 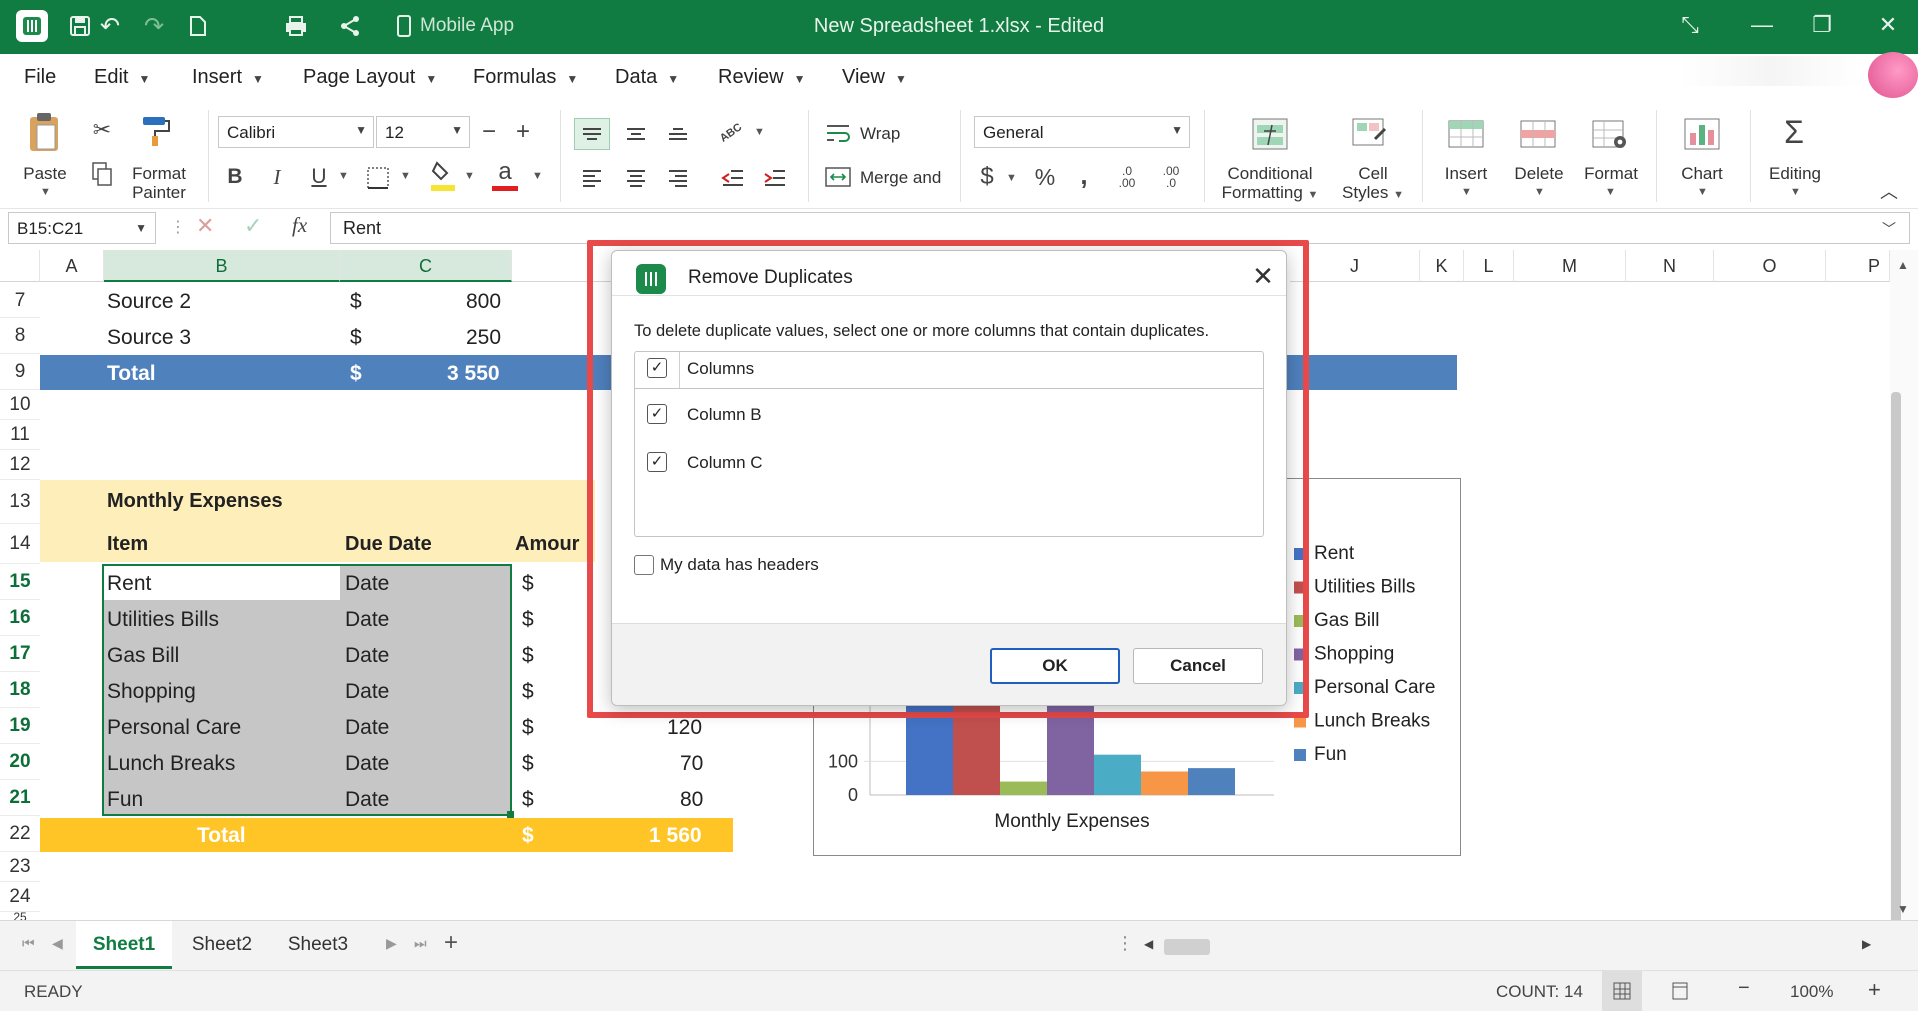 I want to click on increase-decimal-icon: .0 .00, so click(x=1127, y=177).